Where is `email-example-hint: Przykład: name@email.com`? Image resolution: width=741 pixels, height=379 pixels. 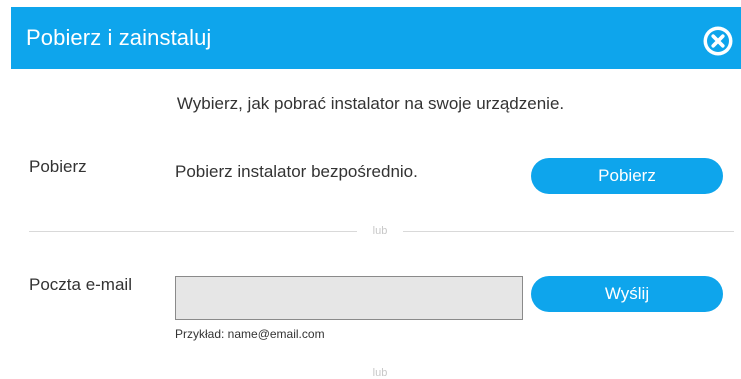
email-example-hint: Przykład: name@email.com is located at coordinates (250, 334).